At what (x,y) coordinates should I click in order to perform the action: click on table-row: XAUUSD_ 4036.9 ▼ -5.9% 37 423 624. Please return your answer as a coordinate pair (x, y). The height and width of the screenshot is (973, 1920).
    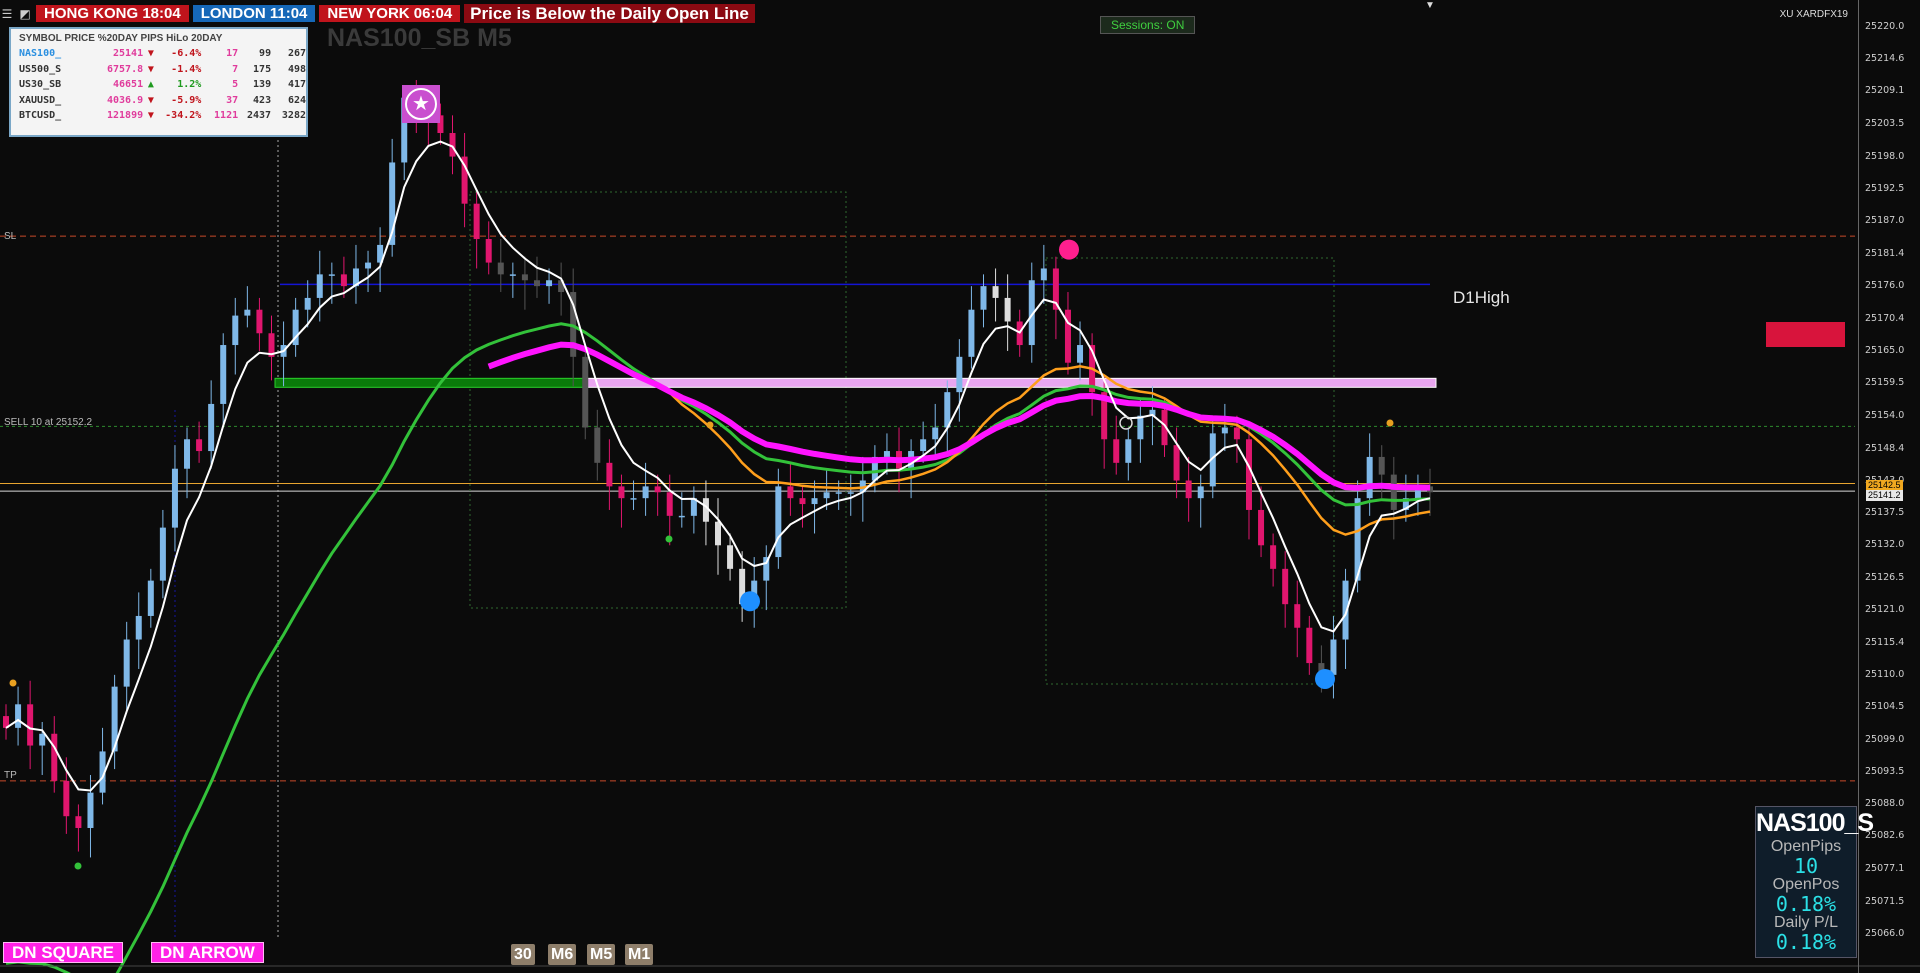
    Looking at the image, I should click on (158, 101).